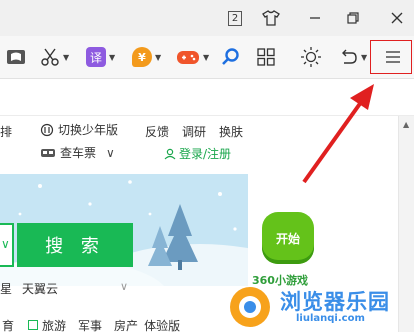  I want to click on user-icon, so click(170, 153).